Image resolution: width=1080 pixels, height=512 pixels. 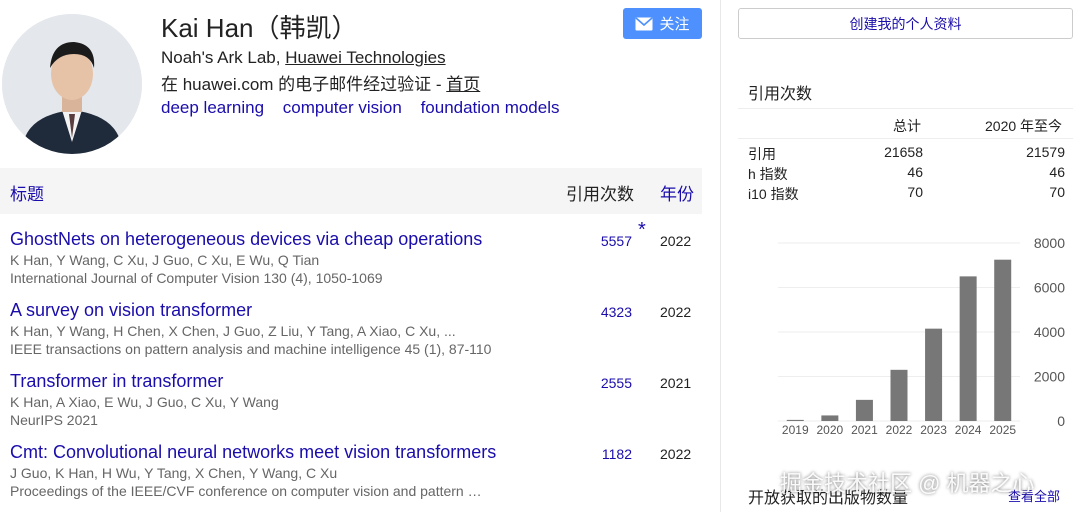 I want to click on y-tick-label: 4000, so click(x=1049, y=332).